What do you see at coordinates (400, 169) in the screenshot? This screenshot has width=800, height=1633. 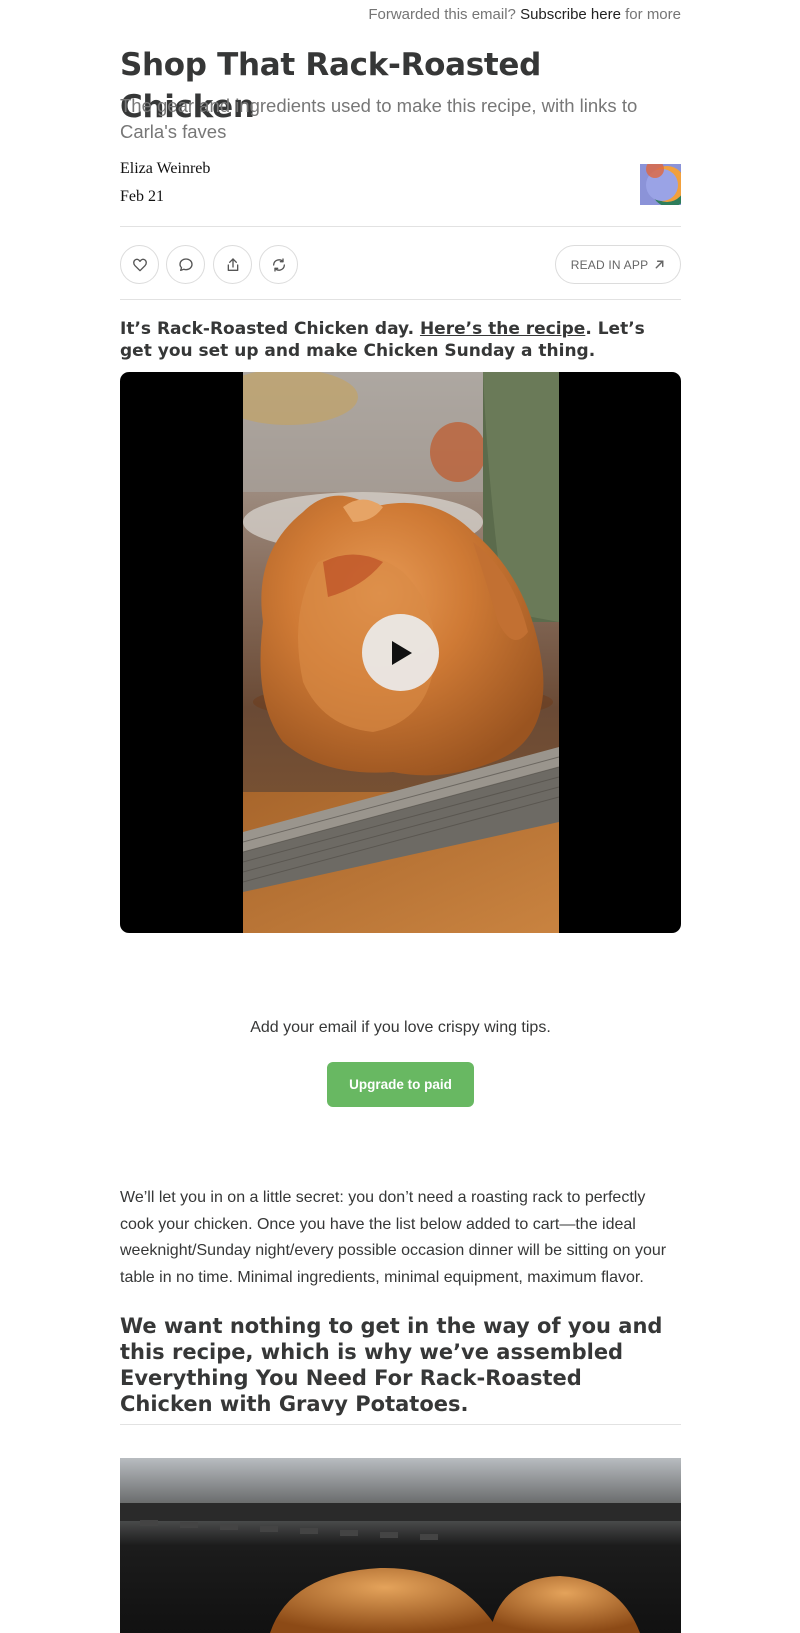 I see `author-name: Eliza Weinreb` at bounding box center [400, 169].